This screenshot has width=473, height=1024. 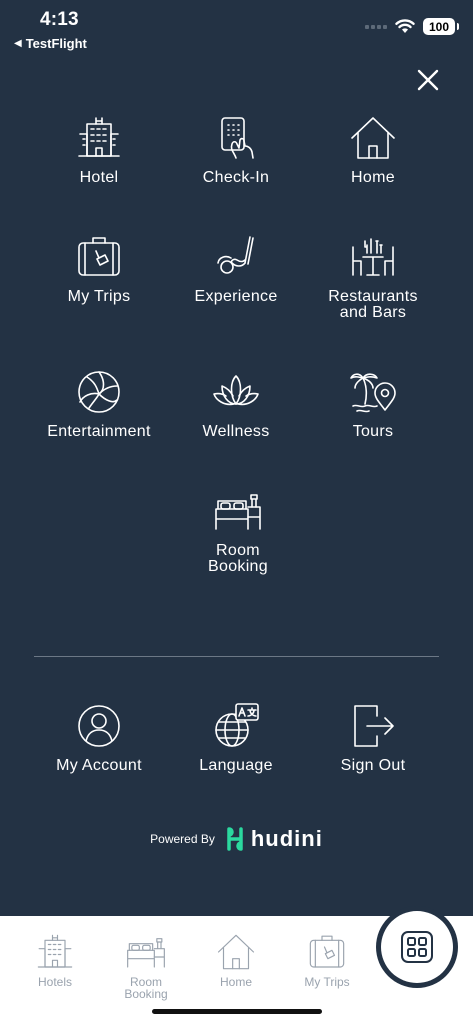 I want to click on menu-item-sign-out: Sign Out, so click(x=373, y=738).